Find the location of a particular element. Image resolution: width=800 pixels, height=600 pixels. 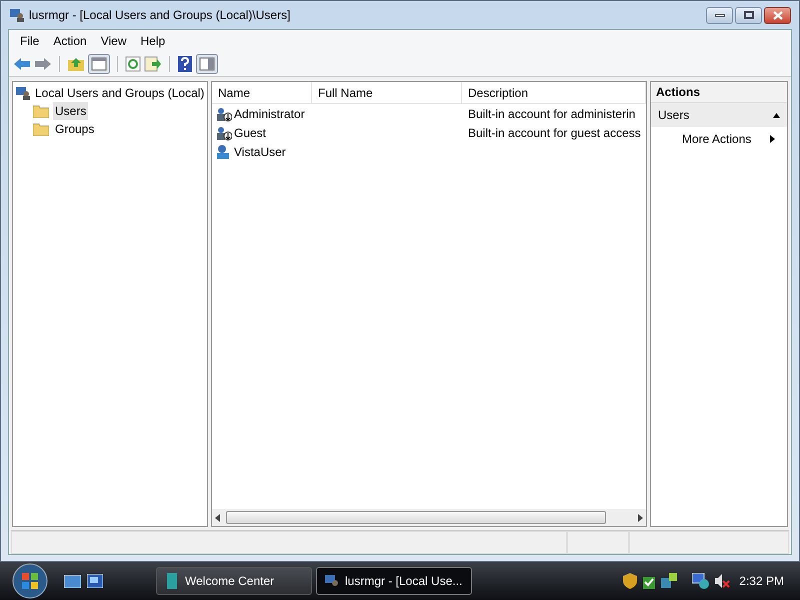

column-header: Full Name is located at coordinates (387, 92).